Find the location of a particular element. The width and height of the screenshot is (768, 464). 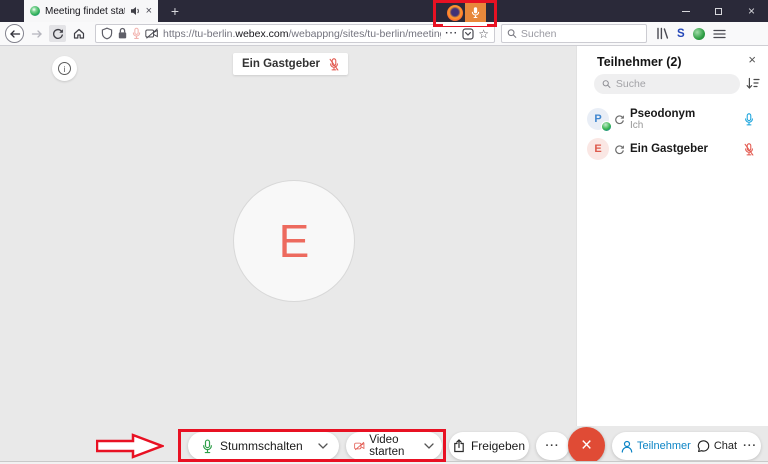

mute-button-label: Stummschalten is located at coordinates (261, 446).